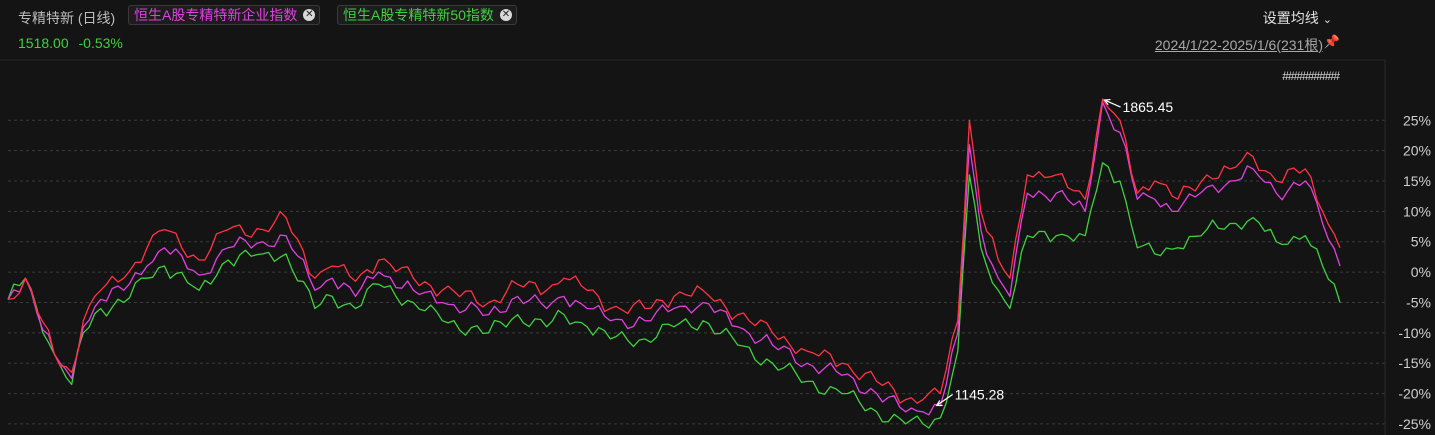 The image size is (1435, 435). What do you see at coordinates (1417, 181) in the screenshot?
I see `y-tick-label: 15%` at bounding box center [1417, 181].